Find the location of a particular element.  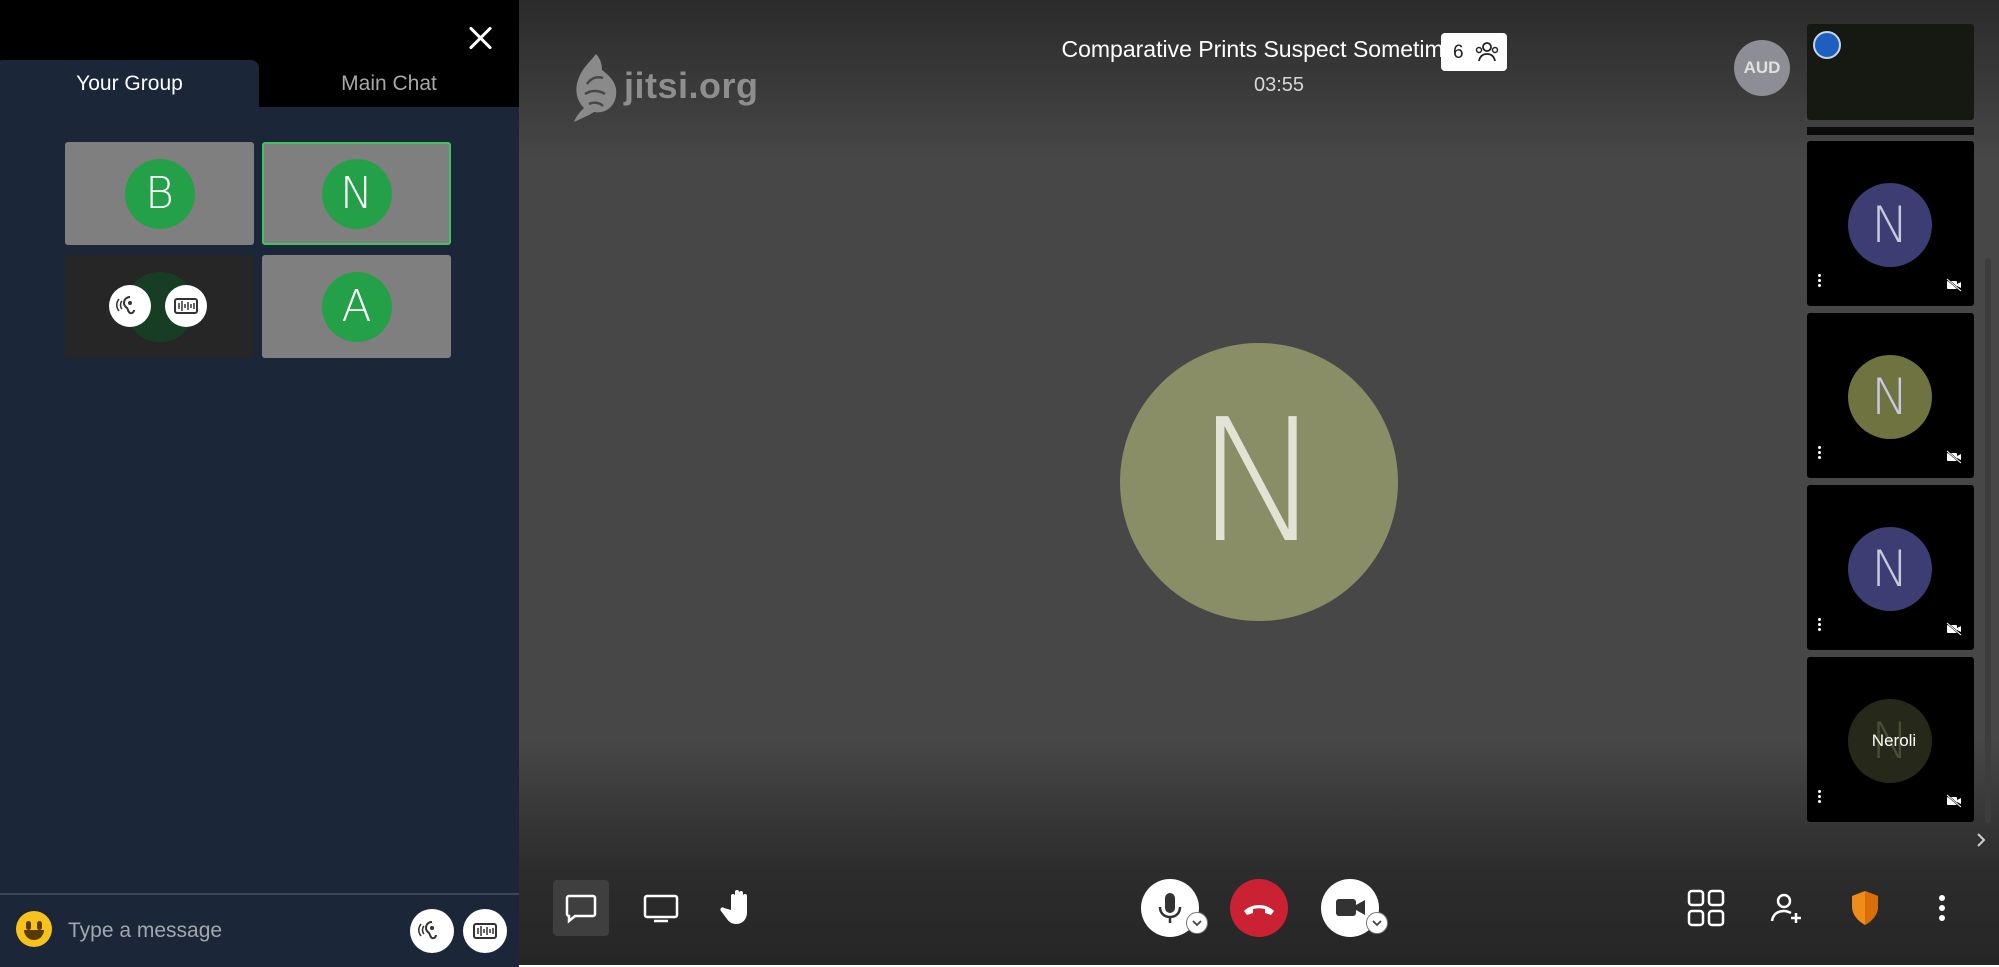

meeting-timer: 03:55 is located at coordinates (1279, 85).